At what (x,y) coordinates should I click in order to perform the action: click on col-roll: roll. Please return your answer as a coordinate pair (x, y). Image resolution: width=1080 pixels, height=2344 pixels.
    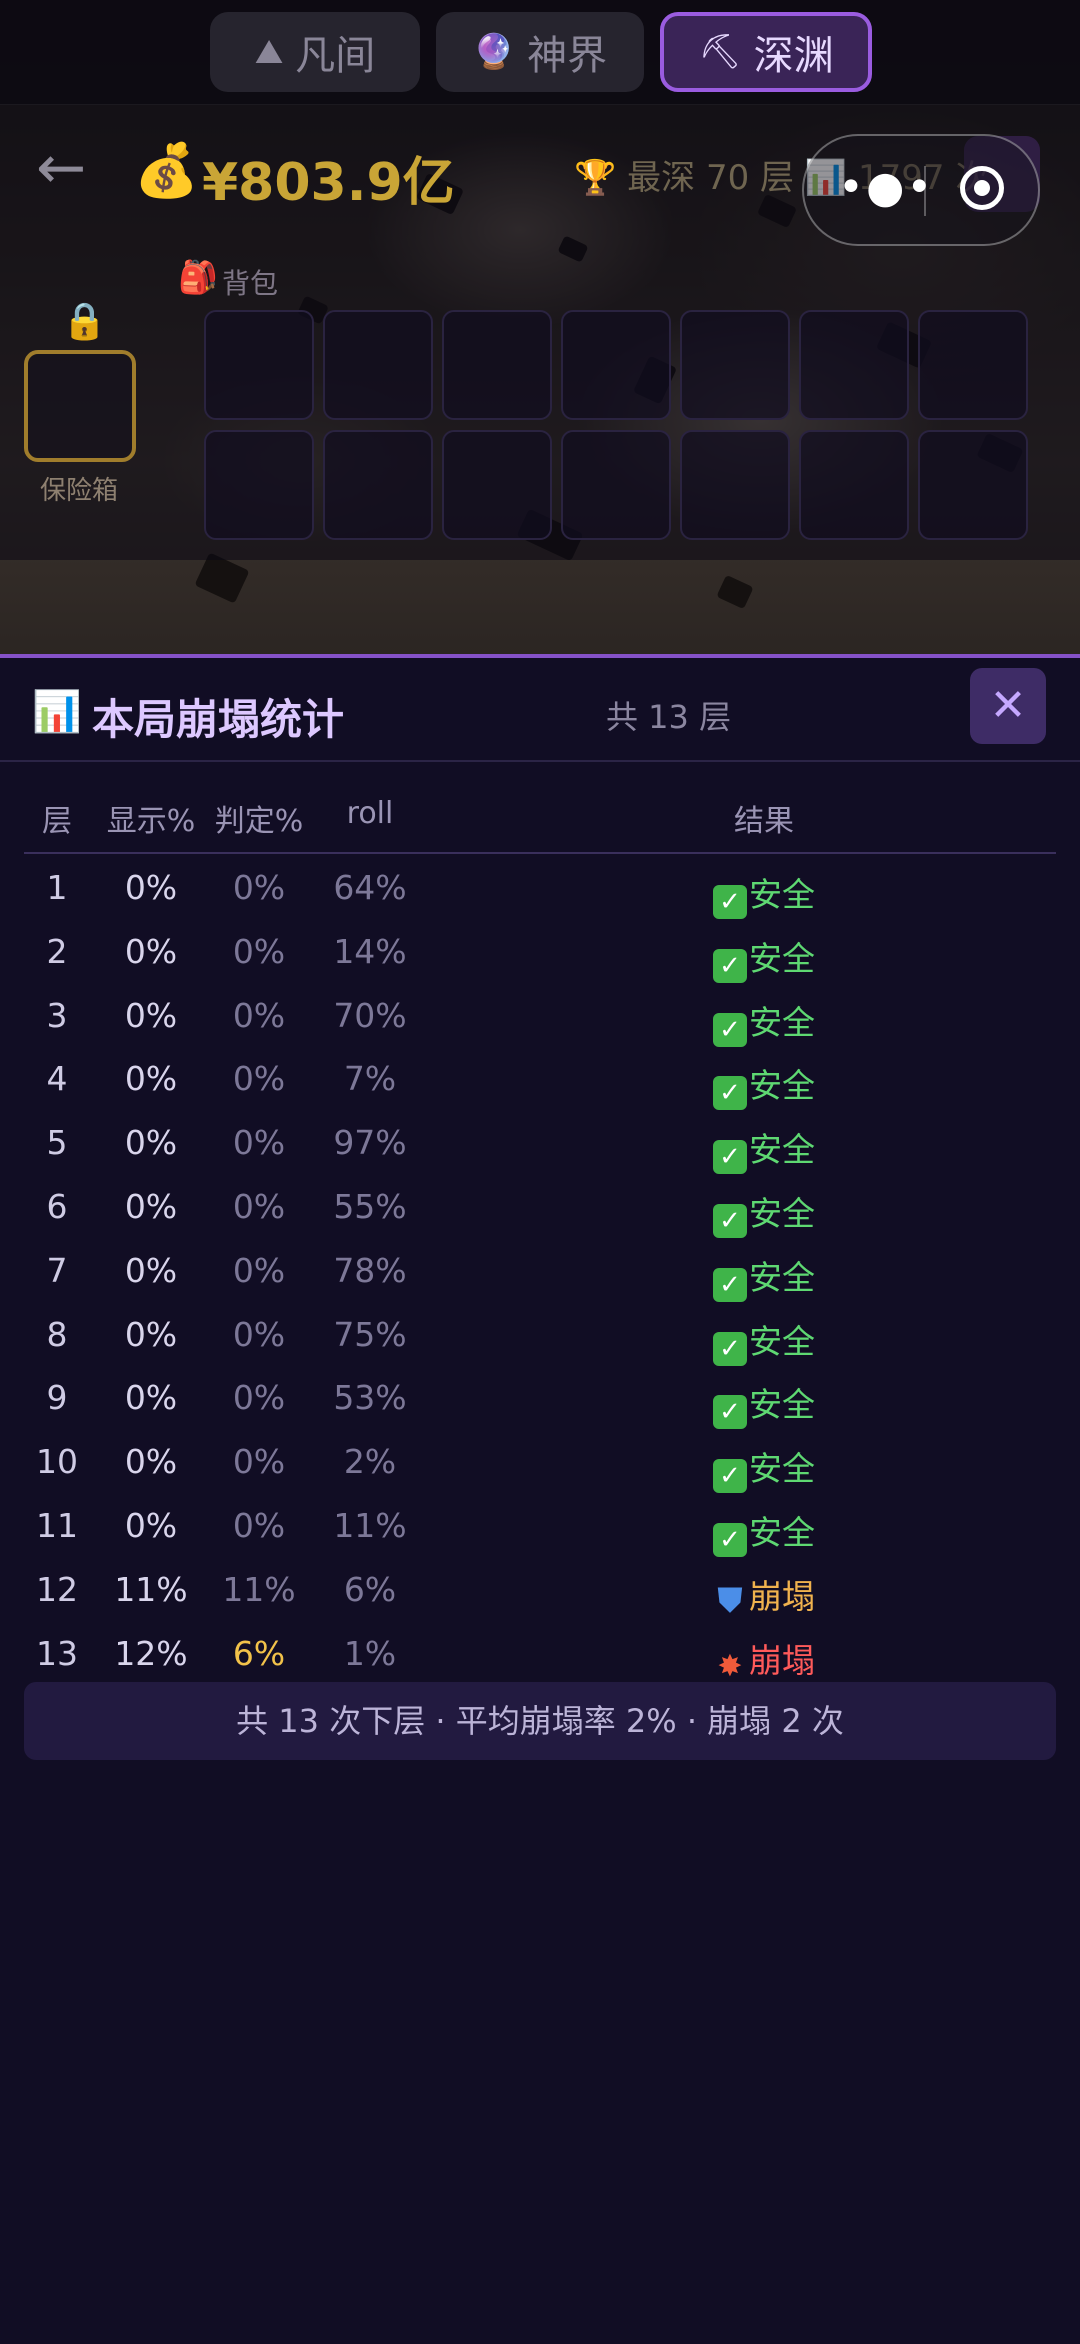
    Looking at the image, I should click on (370, 813).